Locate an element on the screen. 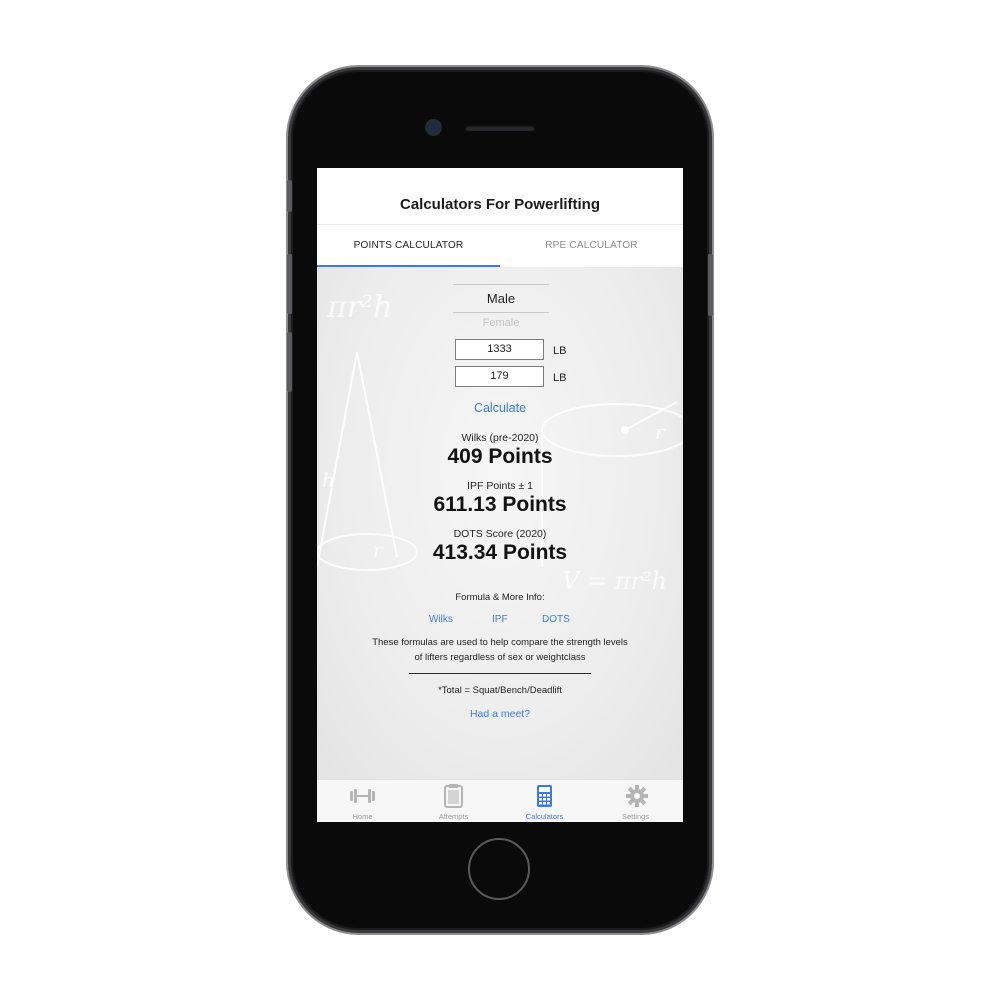 The height and width of the screenshot is (1000, 1000). tab-points-calculator: POINTS CALCULATOR is located at coordinates (408, 246).